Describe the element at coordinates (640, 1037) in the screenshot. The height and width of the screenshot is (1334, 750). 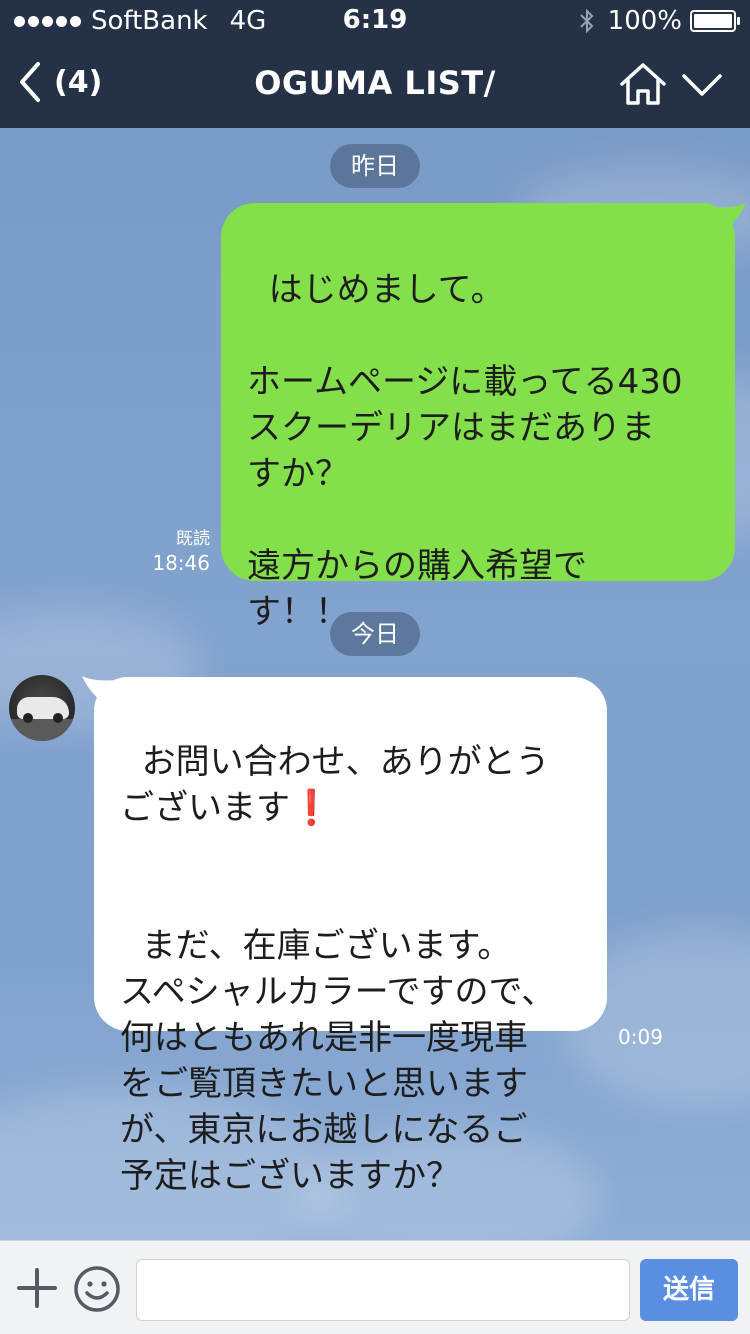
I see `received-message-time: 0:09` at that location.